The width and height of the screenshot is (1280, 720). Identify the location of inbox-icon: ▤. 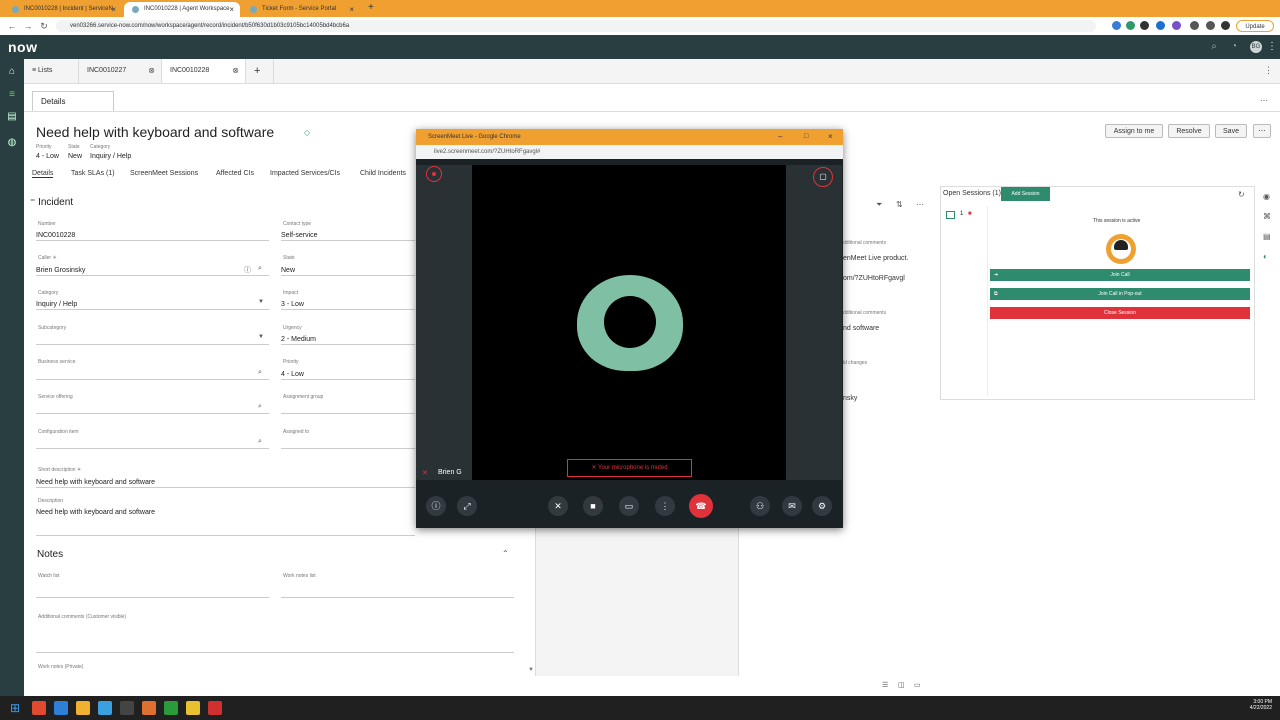
(12, 117).